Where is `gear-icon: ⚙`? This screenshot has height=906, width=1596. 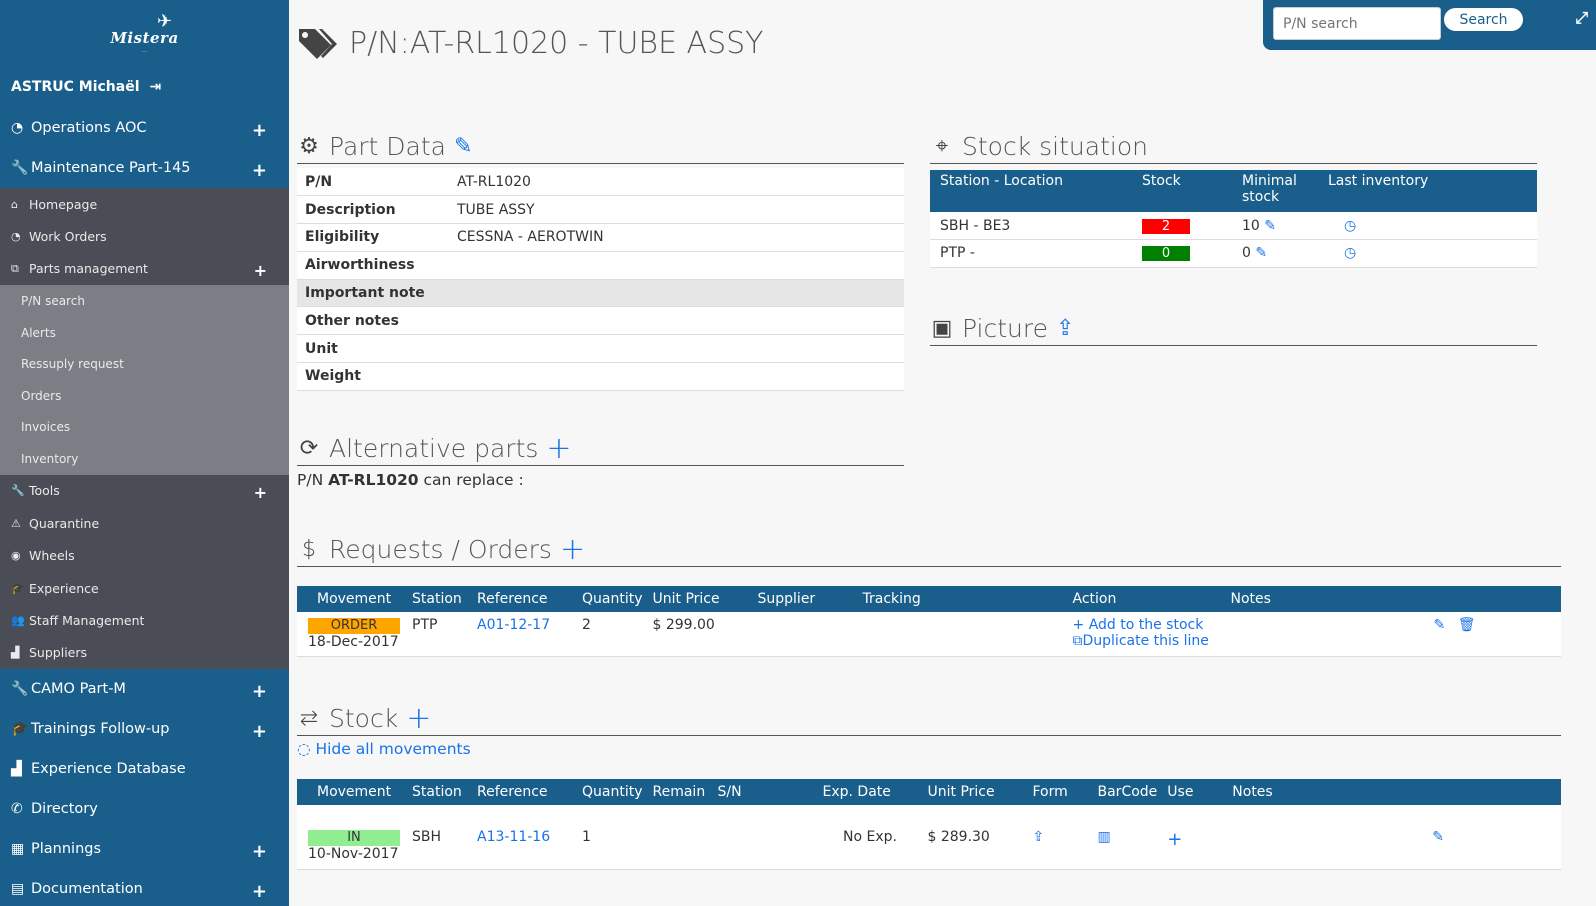
gear-icon: ⚙ is located at coordinates (309, 146).